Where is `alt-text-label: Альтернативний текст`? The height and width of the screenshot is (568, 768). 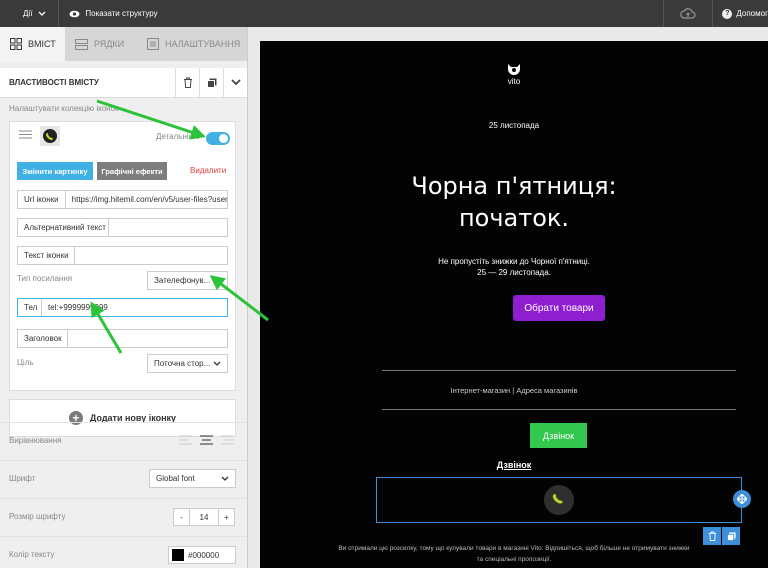
alt-text-label: Альтернативний текст is located at coordinates (63, 227).